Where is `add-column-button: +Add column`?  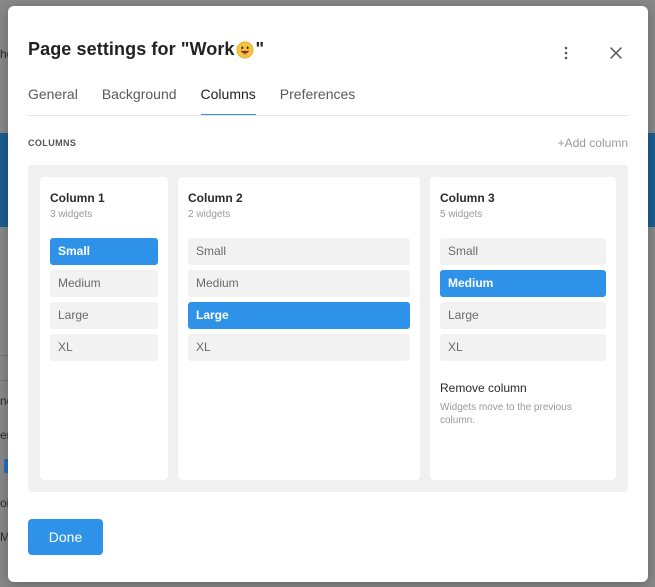
add-column-button: +Add column is located at coordinates (593, 143).